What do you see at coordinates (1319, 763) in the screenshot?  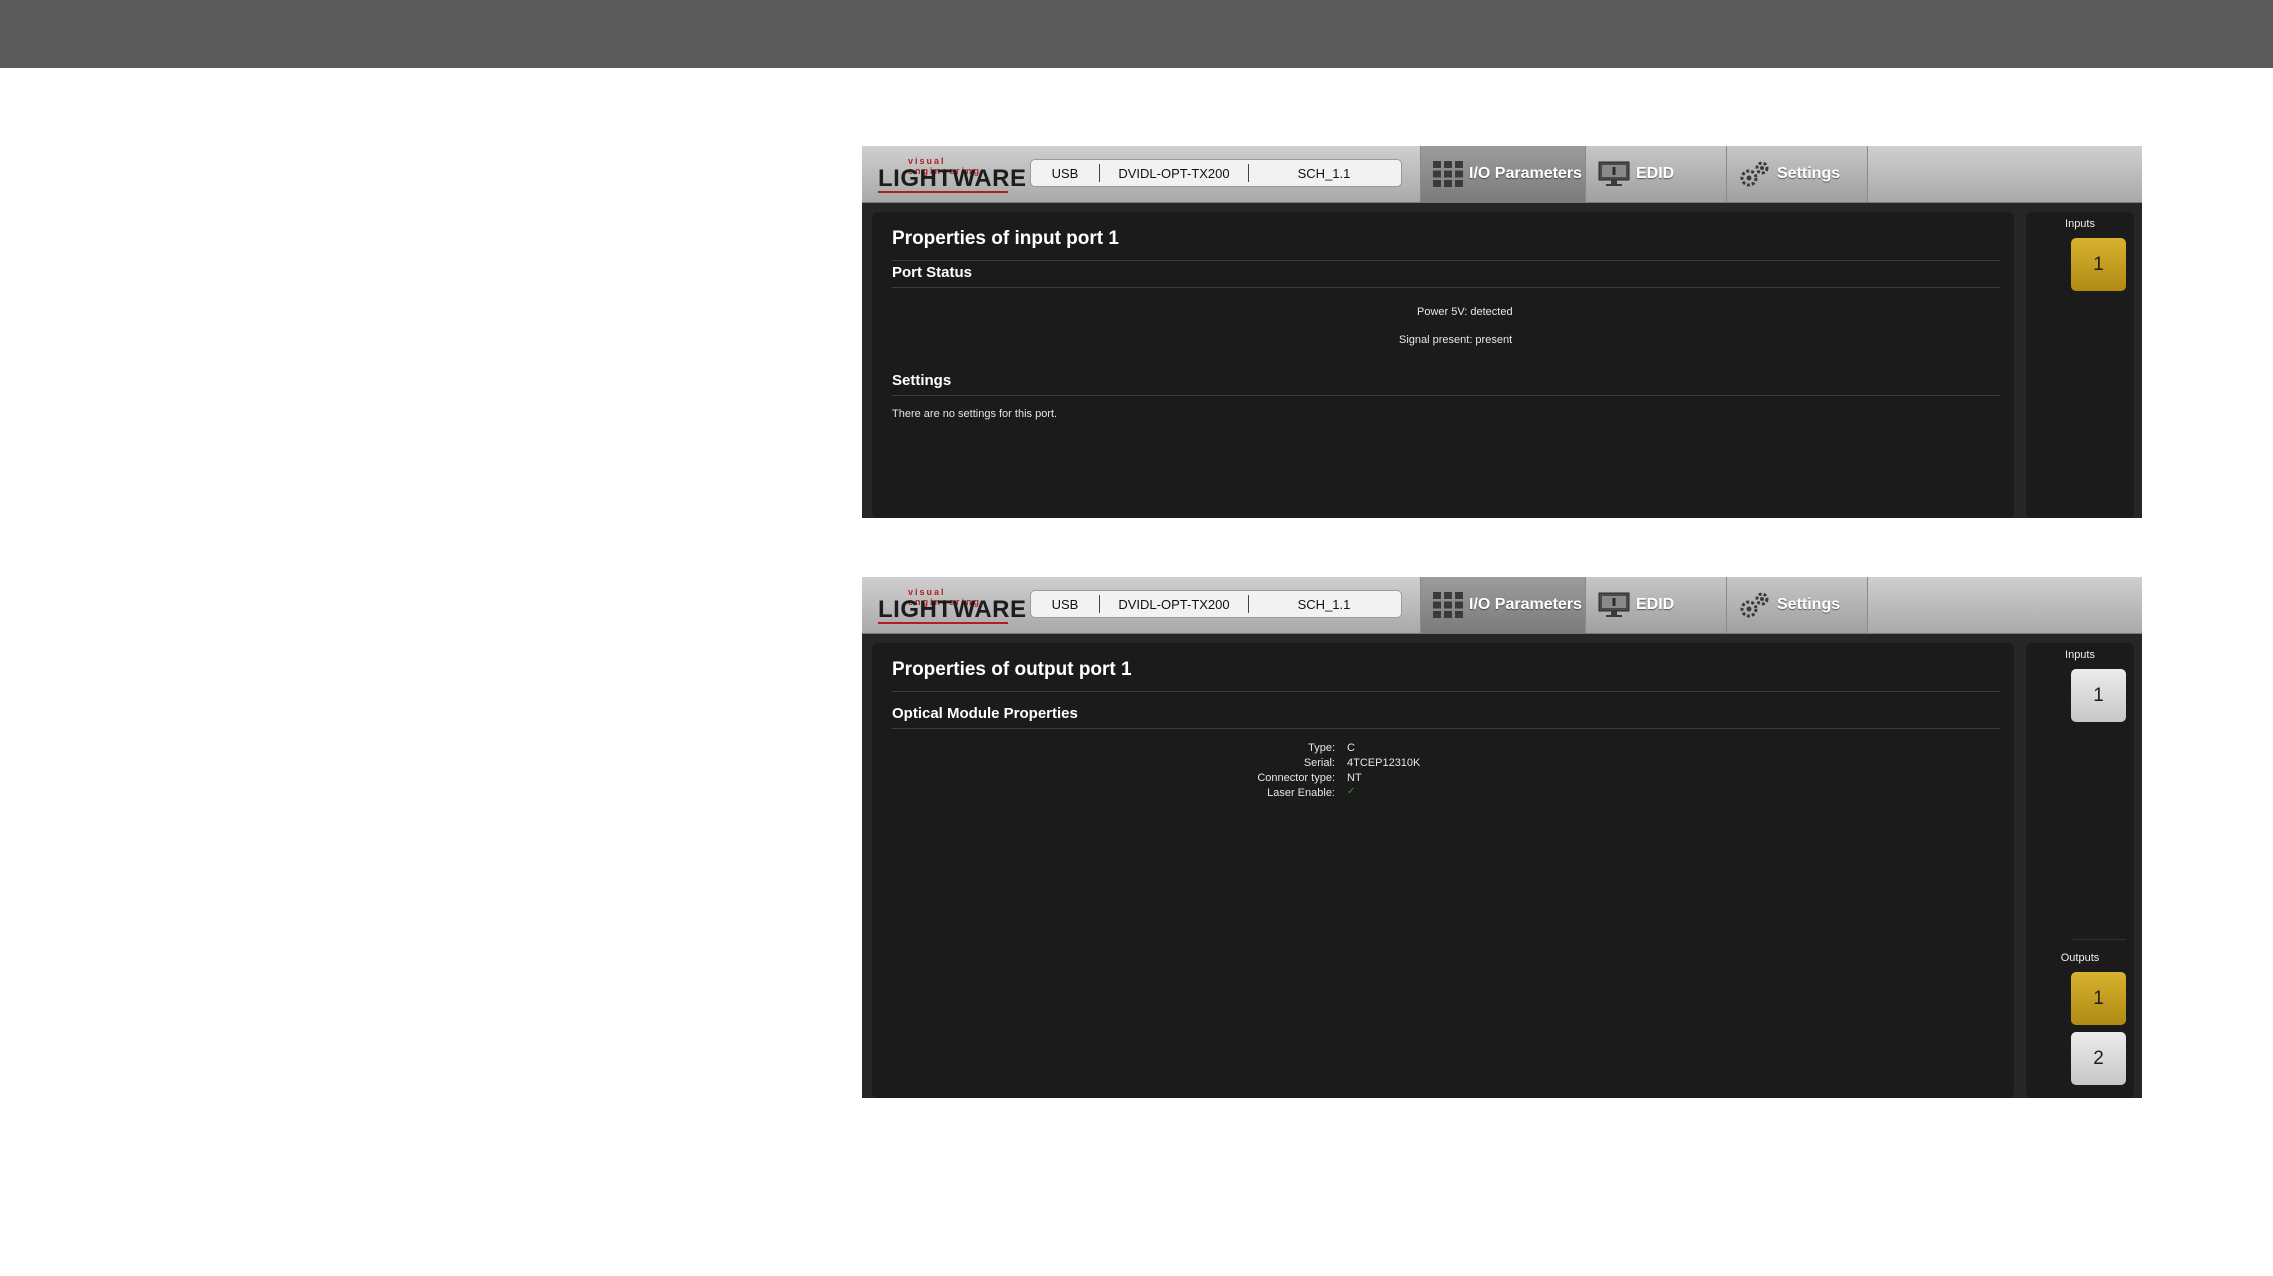 I see `serial-key: Serial:` at bounding box center [1319, 763].